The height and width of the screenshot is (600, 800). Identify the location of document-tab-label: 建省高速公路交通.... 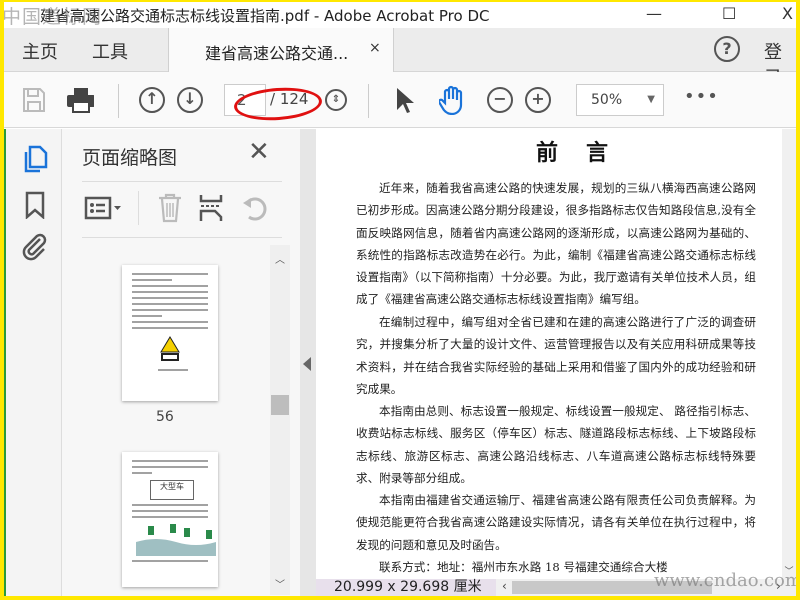
(277, 53).